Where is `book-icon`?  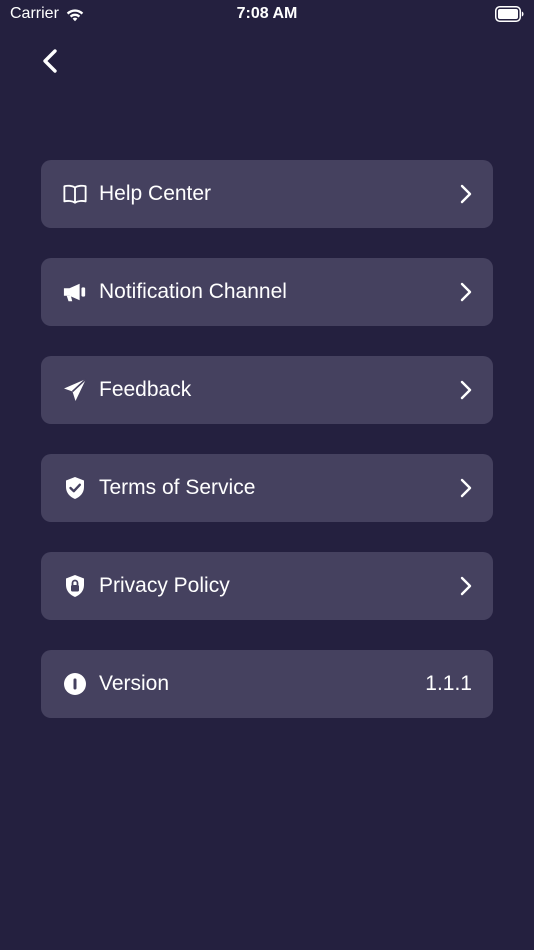
book-icon is located at coordinates (75, 194).